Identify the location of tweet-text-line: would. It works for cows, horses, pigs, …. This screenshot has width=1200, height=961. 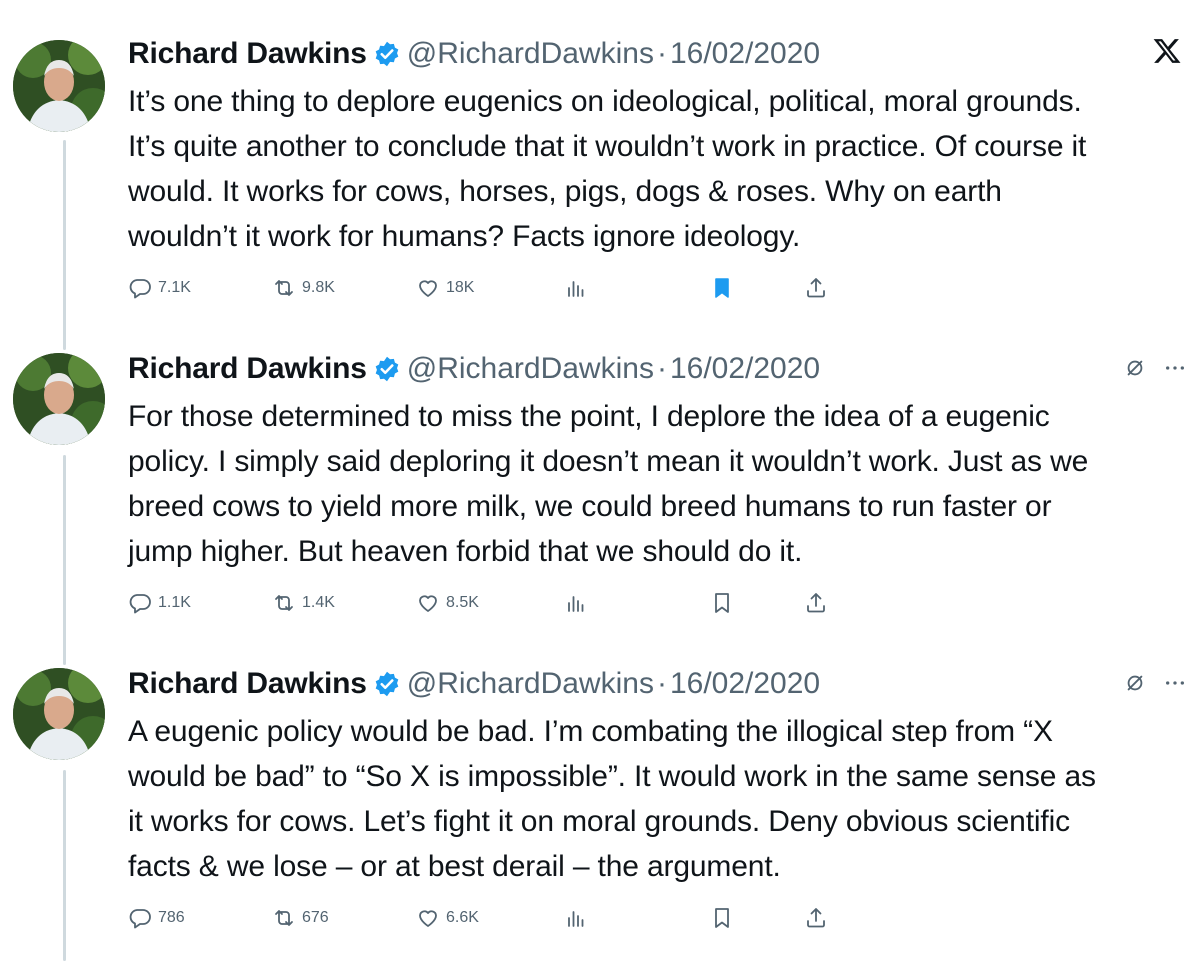
(565, 191).